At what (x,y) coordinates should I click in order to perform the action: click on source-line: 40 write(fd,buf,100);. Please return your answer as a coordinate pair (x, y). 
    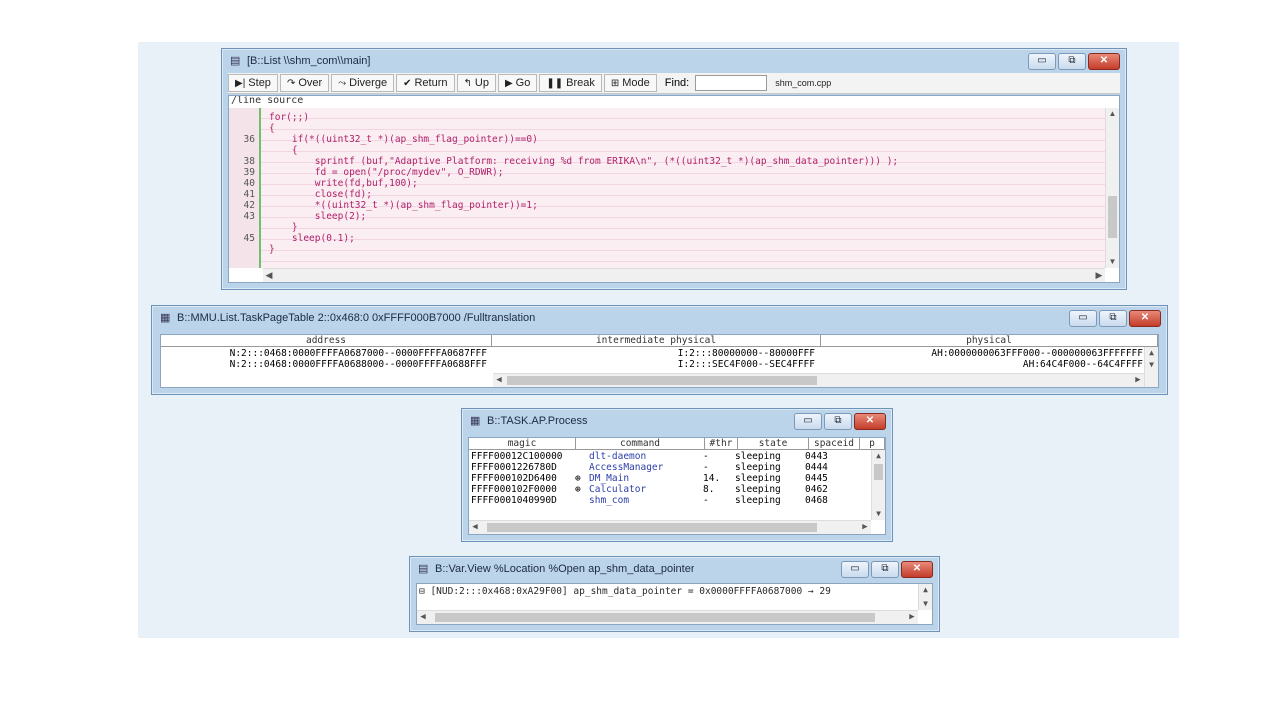
    Looking at the image, I should click on (667, 183).